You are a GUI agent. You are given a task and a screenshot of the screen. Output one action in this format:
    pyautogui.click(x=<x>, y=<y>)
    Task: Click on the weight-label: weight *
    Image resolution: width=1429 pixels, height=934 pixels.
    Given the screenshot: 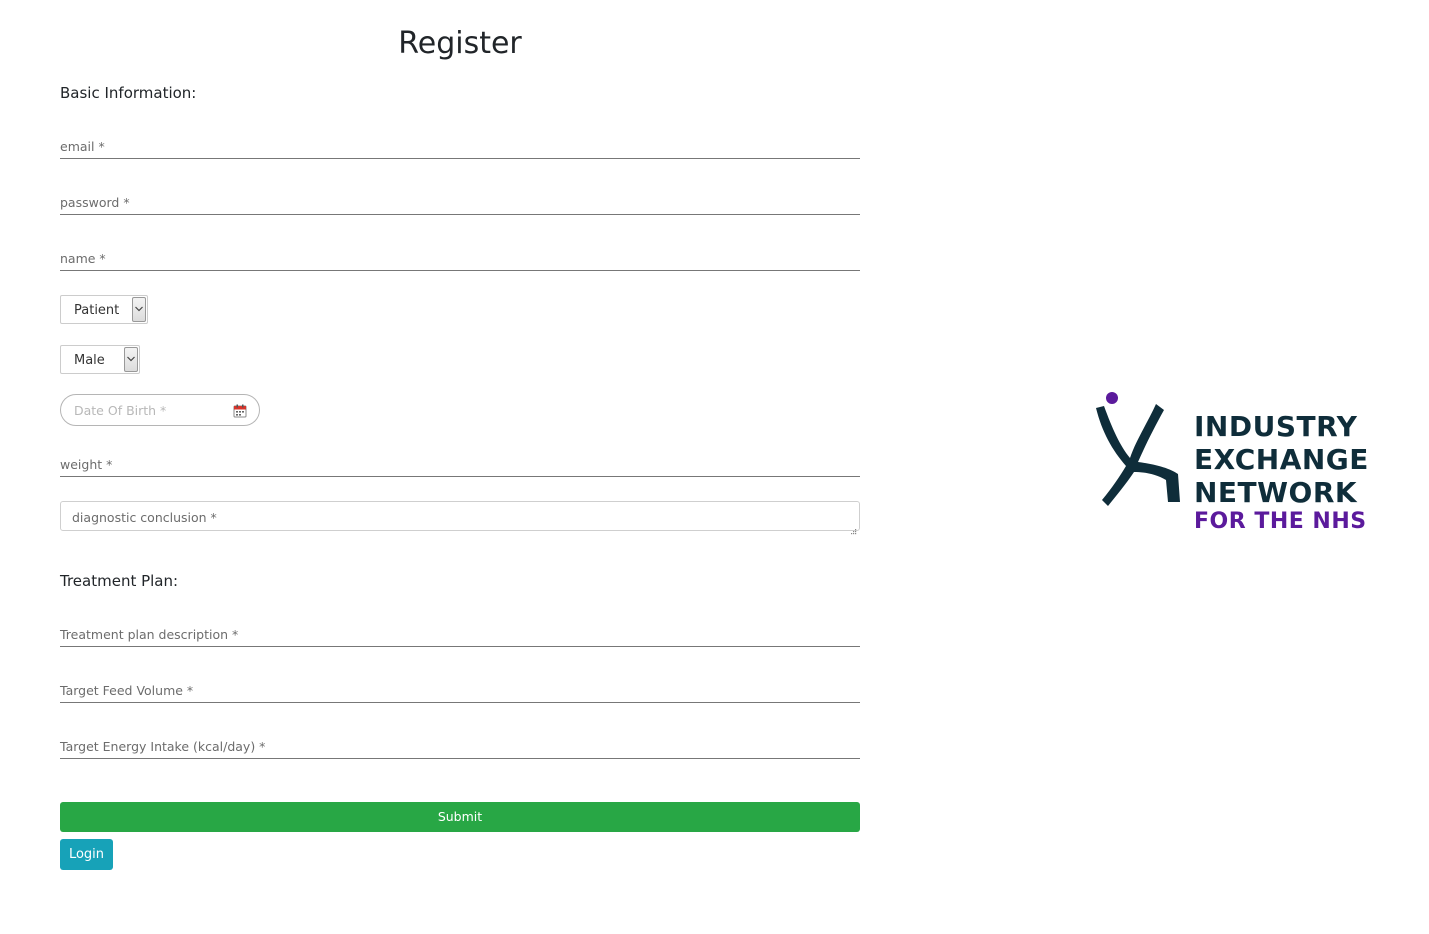 What is the action you would take?
    pyautogui.click(x=86, y=464)
    